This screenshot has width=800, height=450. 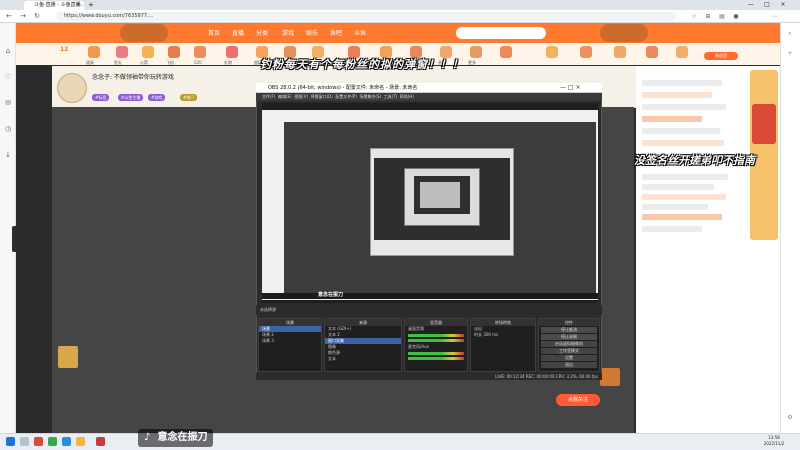 I want to click on obs-menu-profile: 配置文件(P), so click(x=346, y=96).